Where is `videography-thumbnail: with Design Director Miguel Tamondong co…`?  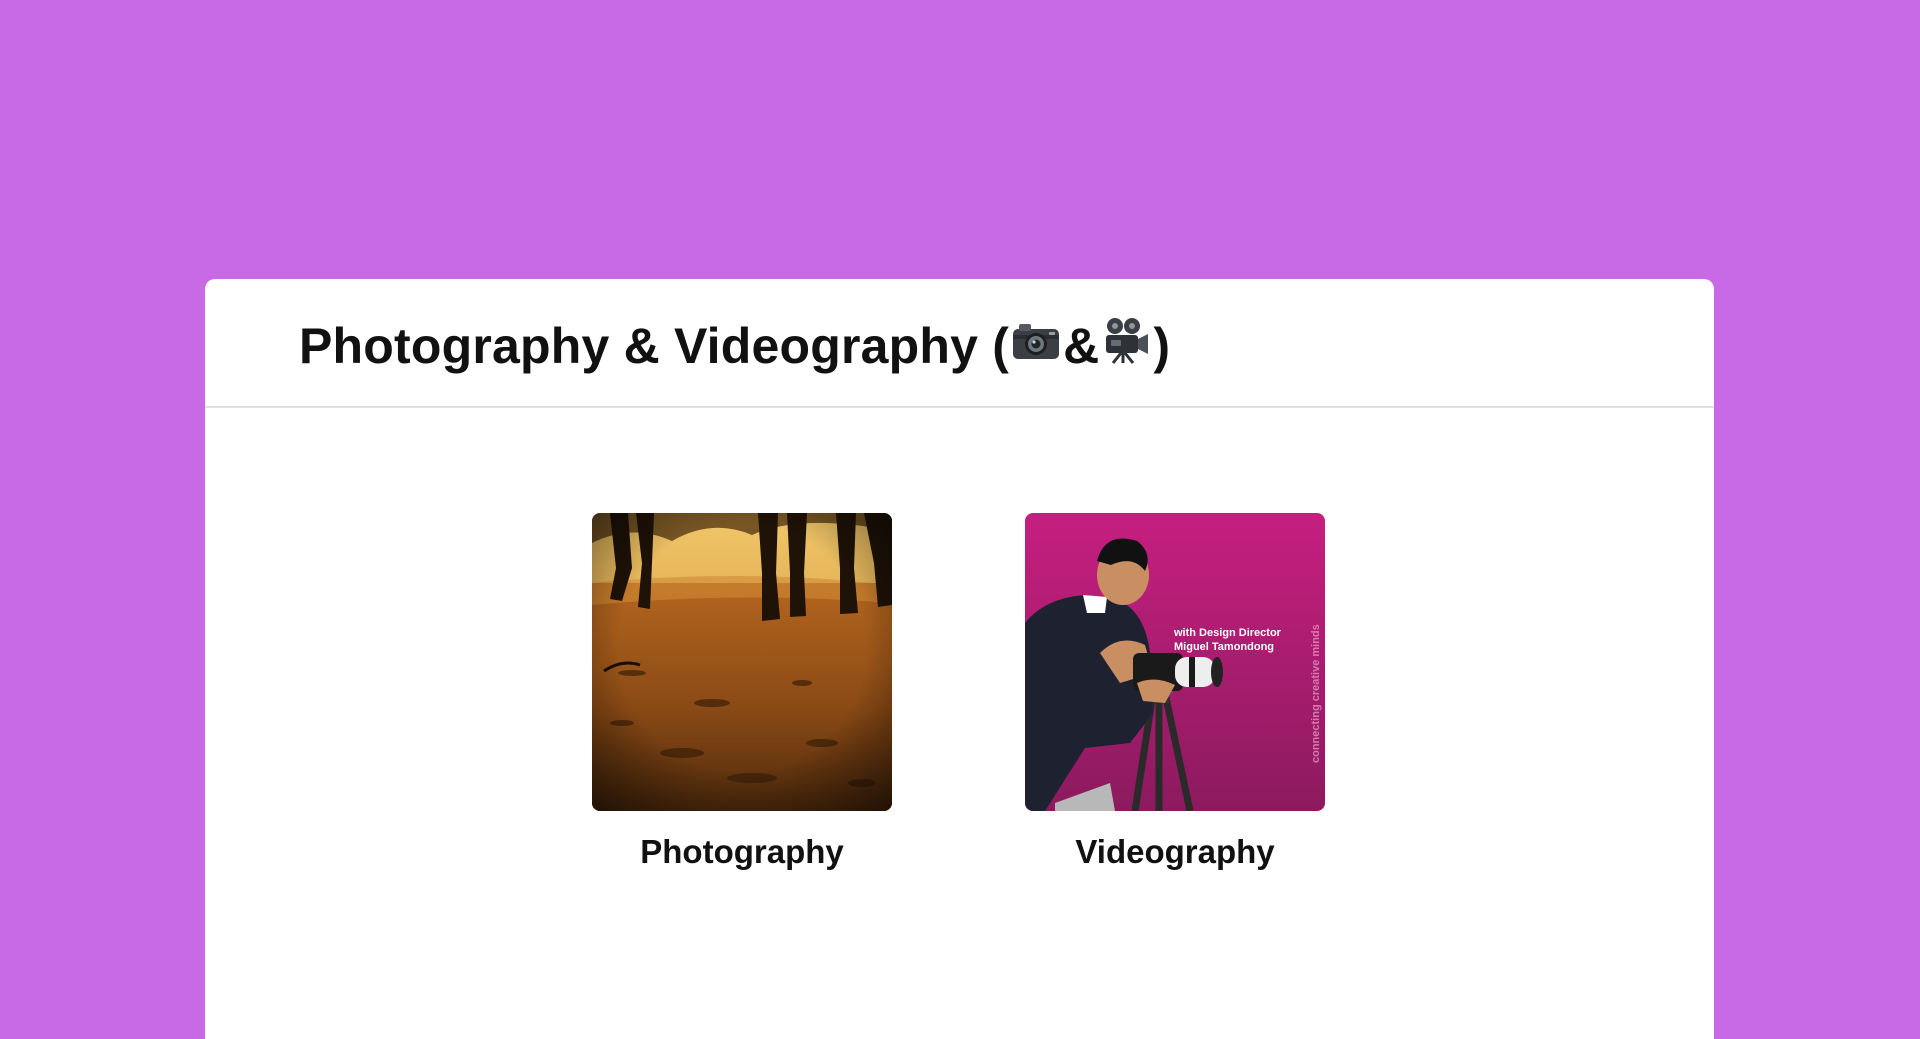 videography-thumbnail: with Design Director Miguel Tamondong co… is located at coordinates (1175, 662).